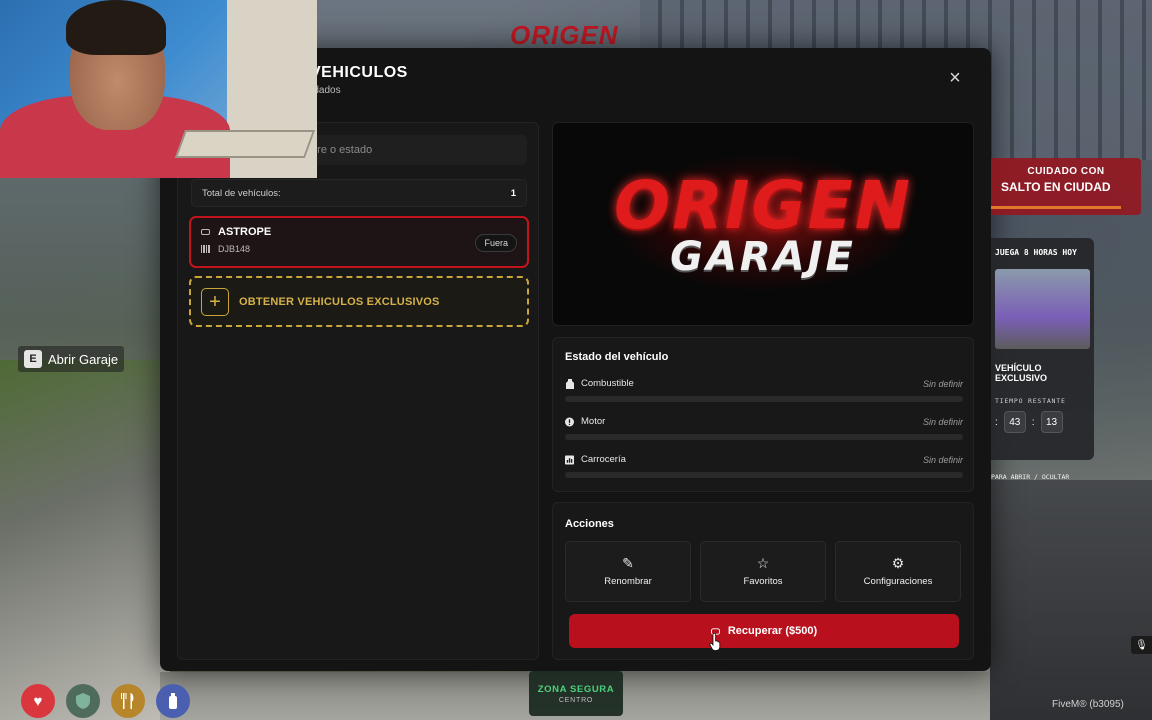 The height and width of the screenshot is (720, 1152). Describe the element at coordinates (764, 390) in the screenshot. I see `stat-fuel: Combustible Sin definir` at that location.